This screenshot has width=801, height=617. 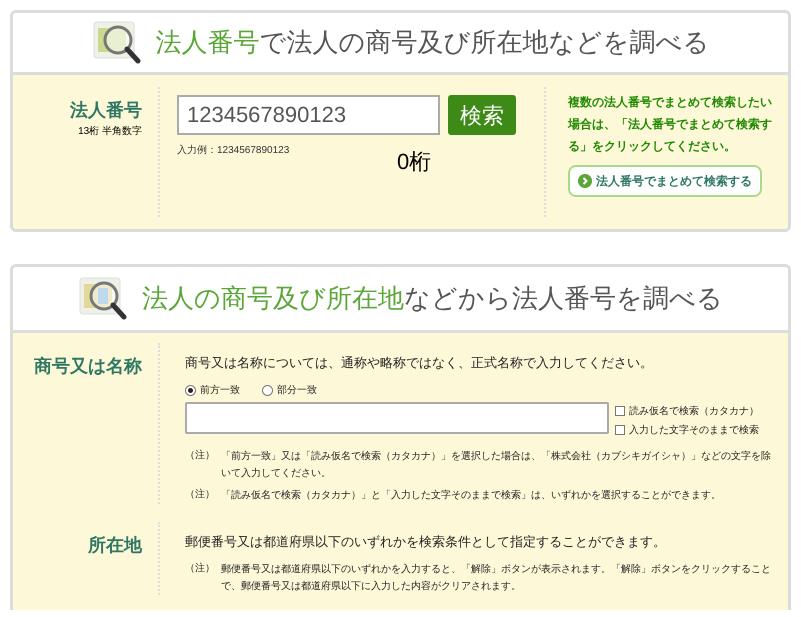 I want to click on note-text: 「前方一致」又は「読み仮名で検索（カタカナ）」を選択した場合は、「株式会社（カブシキガイシャ）」などの文字を除いて入力してください。, so click(x=496, y=465).